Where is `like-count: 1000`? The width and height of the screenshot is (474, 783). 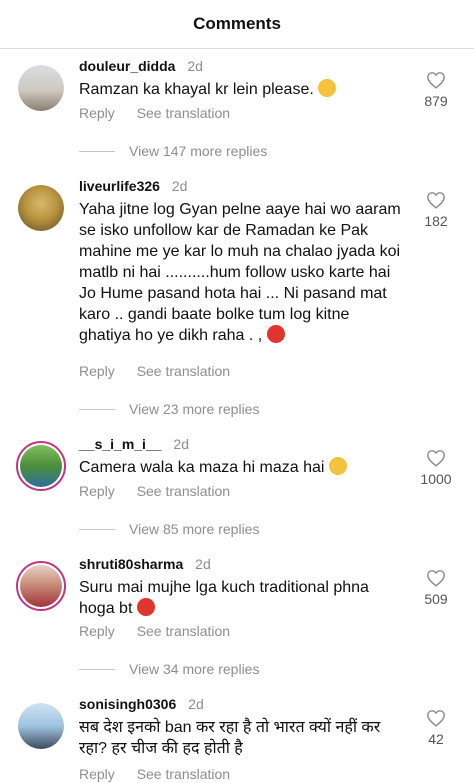 like-count: 1000 is located at coordinates (436, 479).